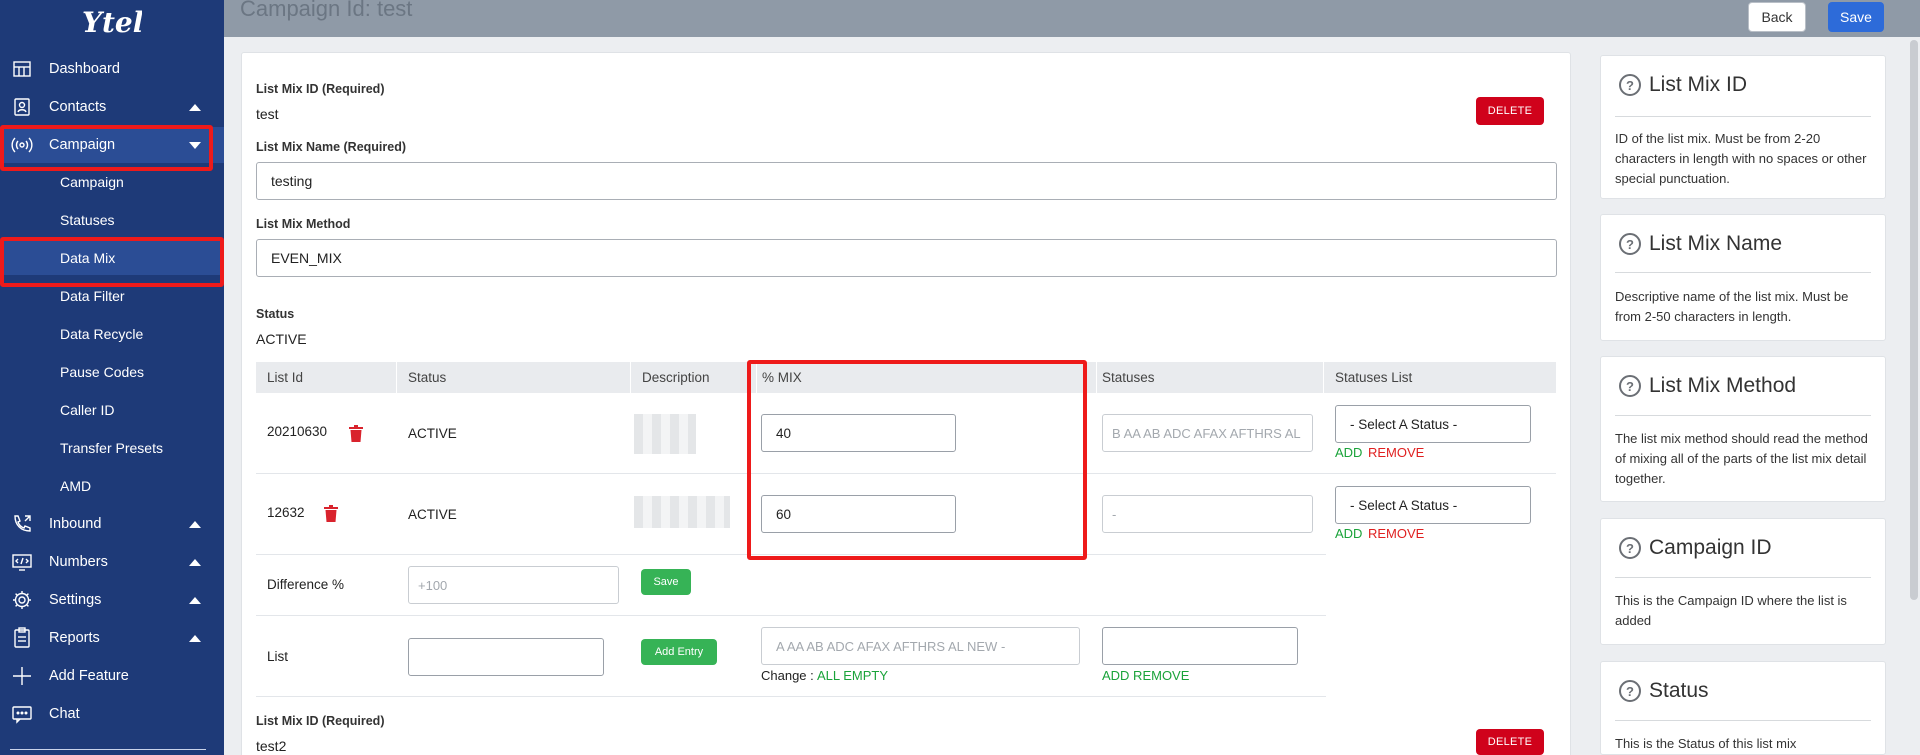  Describe the element at coordinates (112, 69) in the screenshot. I see `sidebar-item-dashboard: Dashboard` at that location.